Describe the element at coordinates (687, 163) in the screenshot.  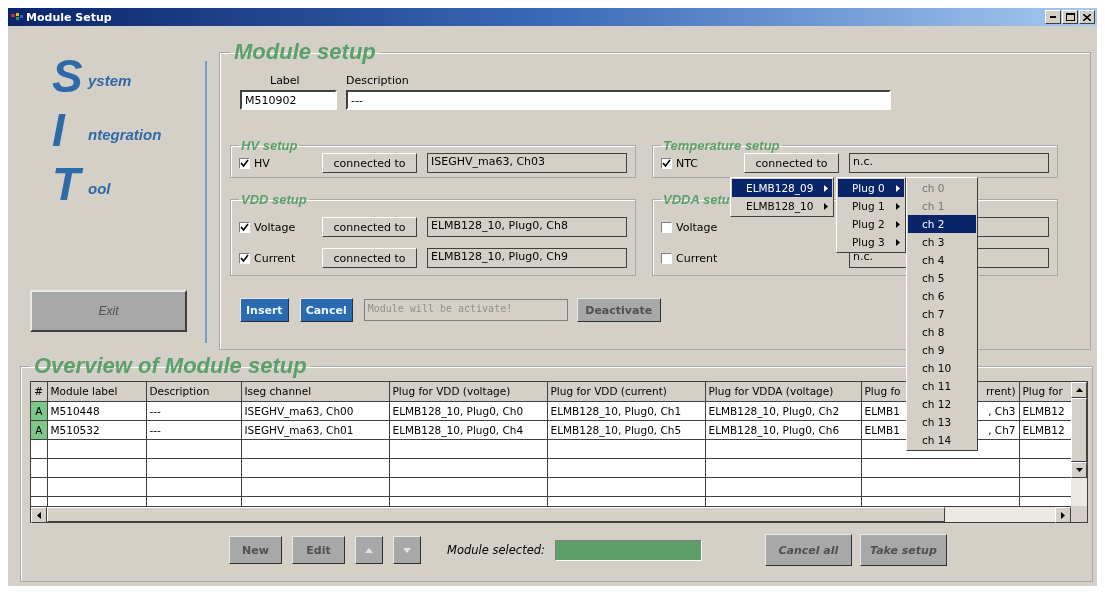
I see `checkbox-label: NTC` at that location.